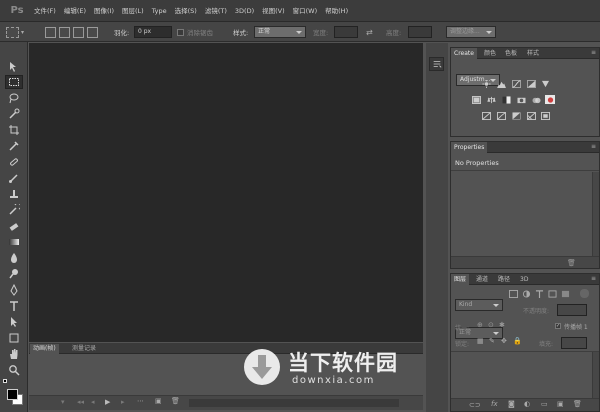  Describe the element at coordinates (544, 404) in the screenshot. I see `group-folder-icon: ▭` at that location.